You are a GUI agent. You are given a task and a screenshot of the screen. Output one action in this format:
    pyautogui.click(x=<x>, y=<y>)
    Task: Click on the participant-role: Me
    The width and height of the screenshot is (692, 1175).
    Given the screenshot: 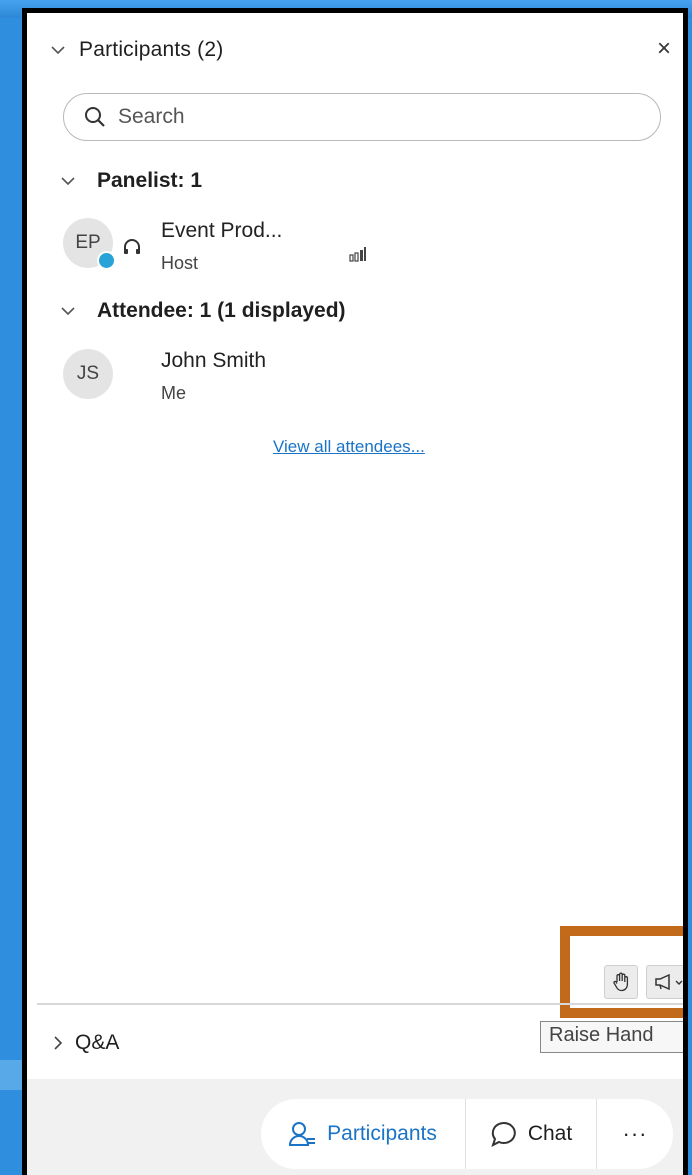 What is the action you would take?
    pyautogui.click(x=174, y=393)
    